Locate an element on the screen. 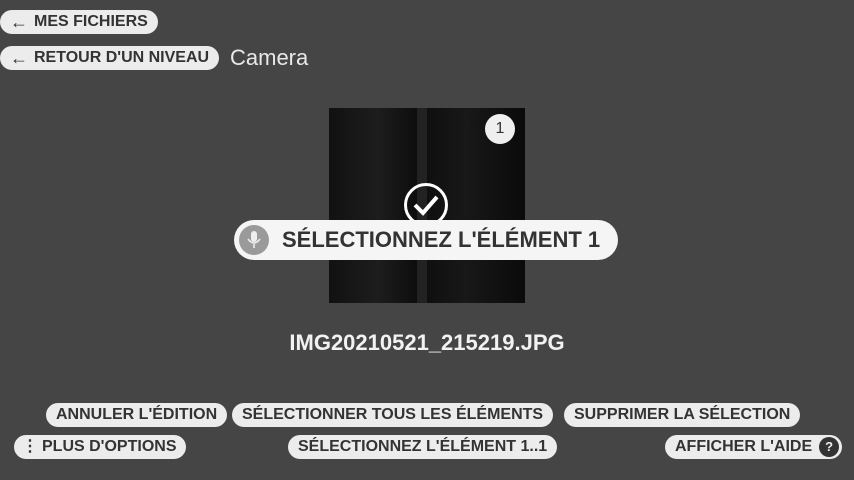 The image size is (854, 480). vertical-dots-icon: ⋮ is located at coordinates (30, 446).